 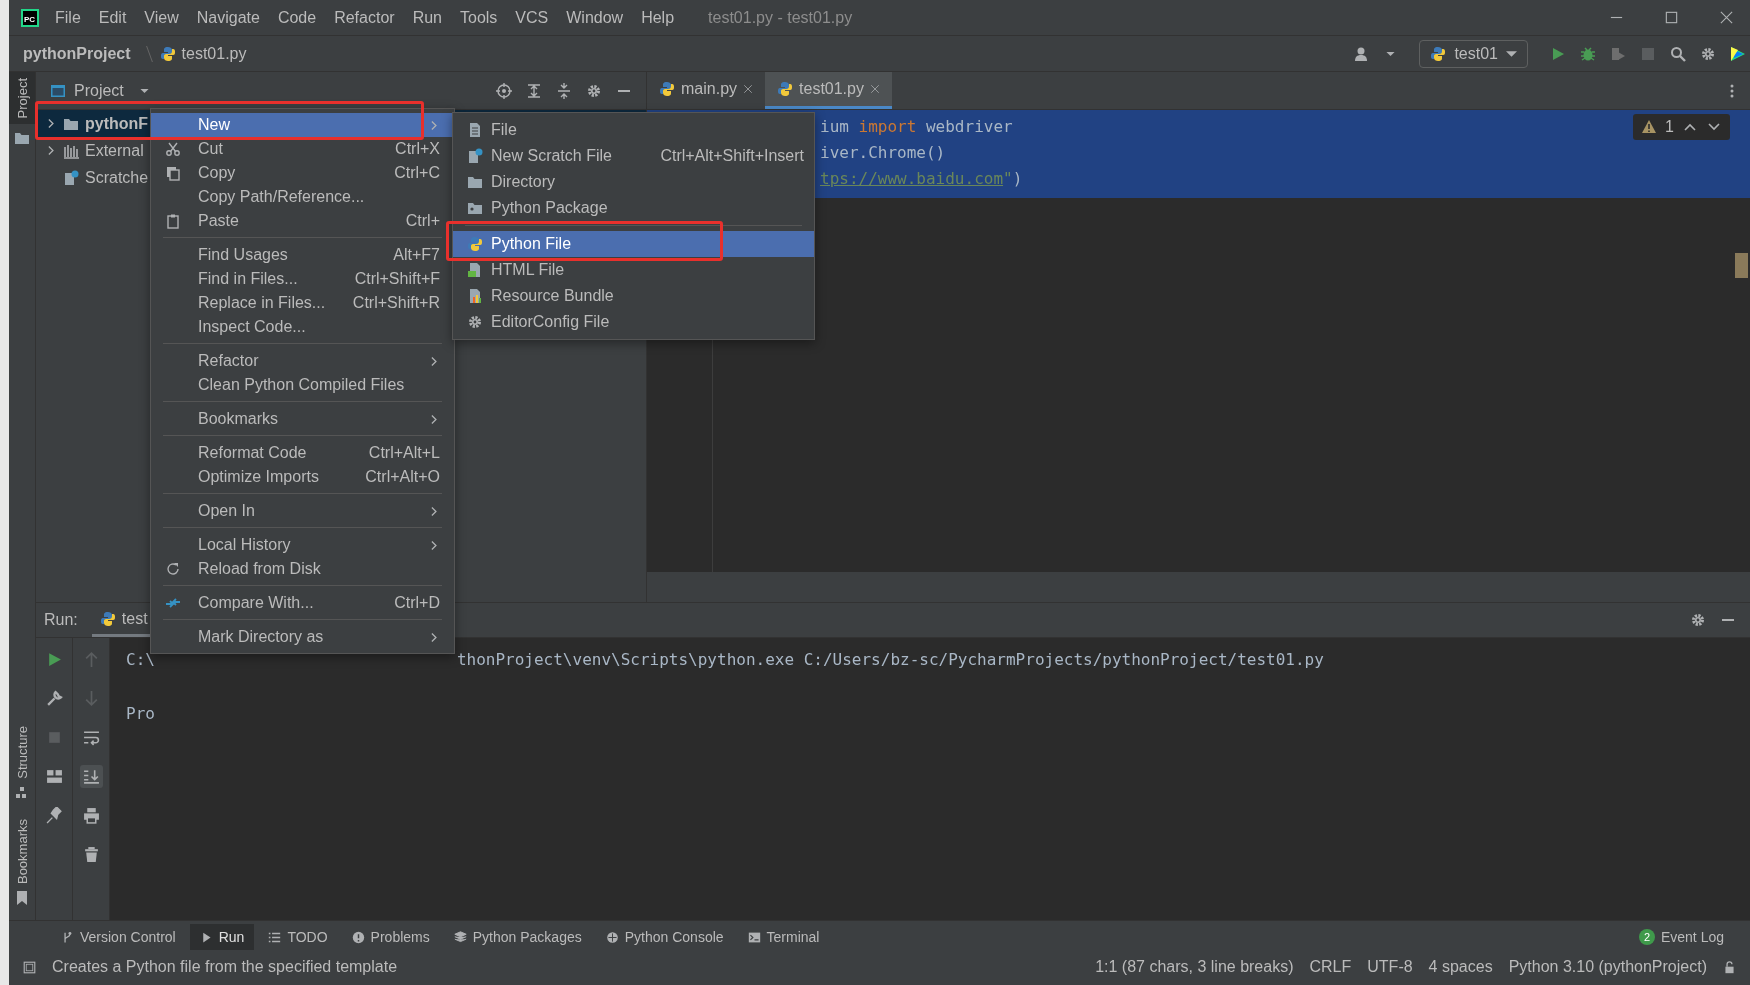 What do you see at coordinates (30, 17) in the screenshot?
I see `app-logo: PC` at bounding box center [30, 17].